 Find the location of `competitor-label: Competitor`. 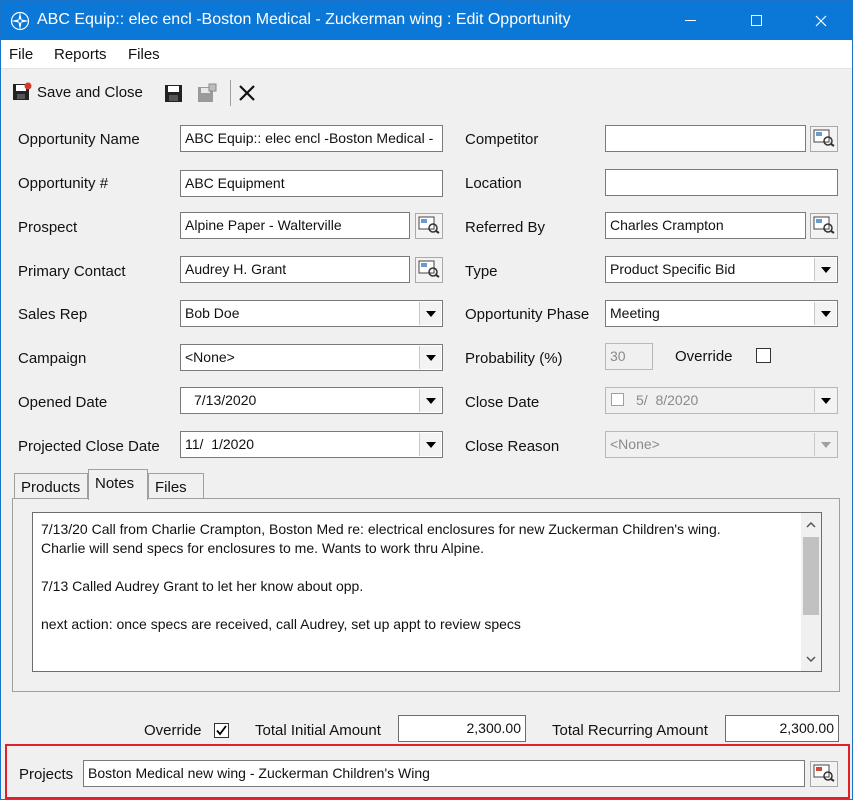

competitor-label: Competitor is located at coordinates (502, 139).